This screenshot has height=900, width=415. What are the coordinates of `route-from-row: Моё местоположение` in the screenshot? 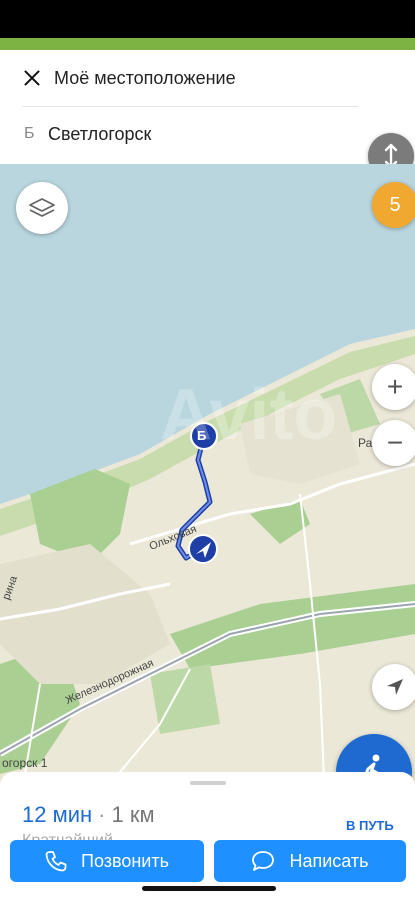 It's located at (180, 78).